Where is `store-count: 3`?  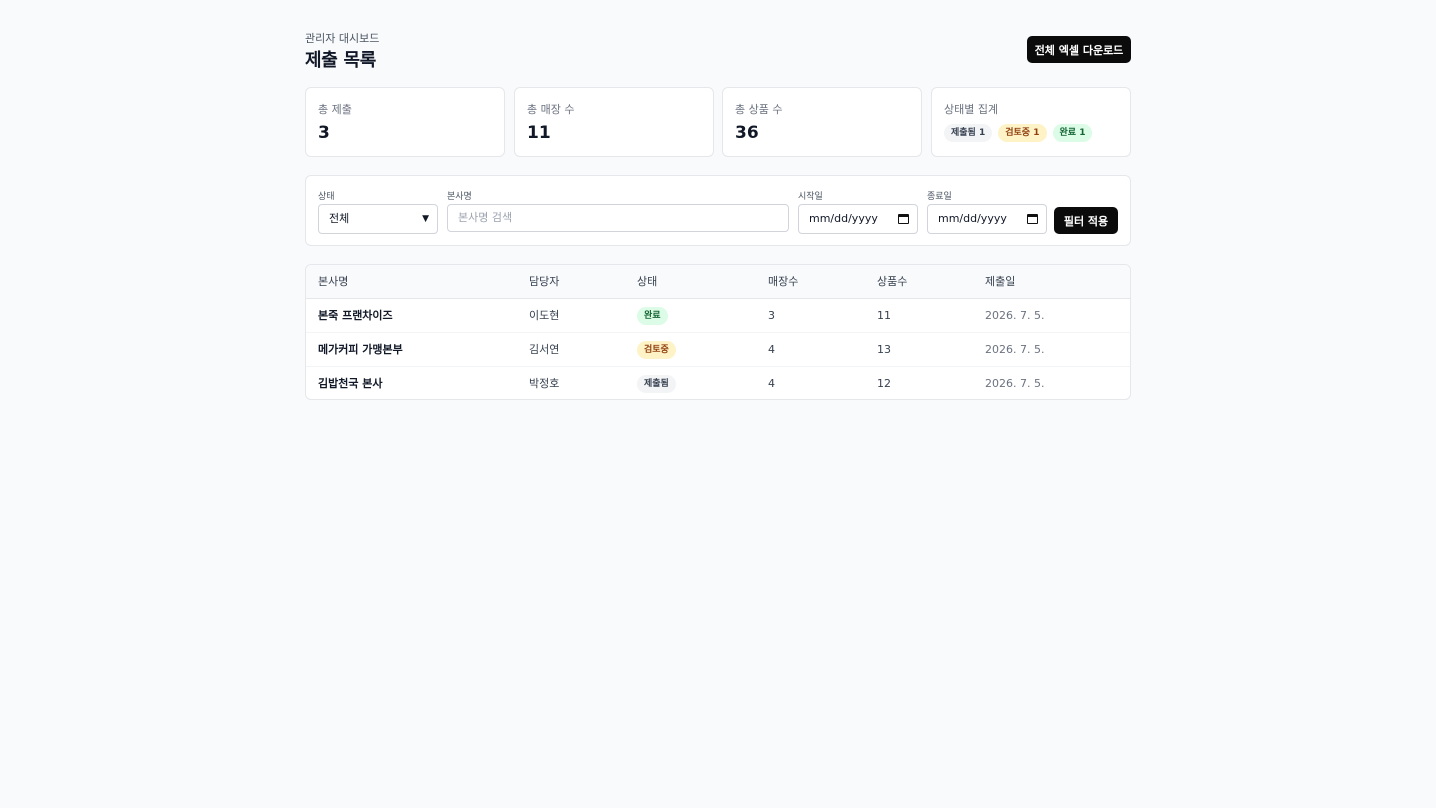
store-count: 3 is located at coordinates (771, 315).